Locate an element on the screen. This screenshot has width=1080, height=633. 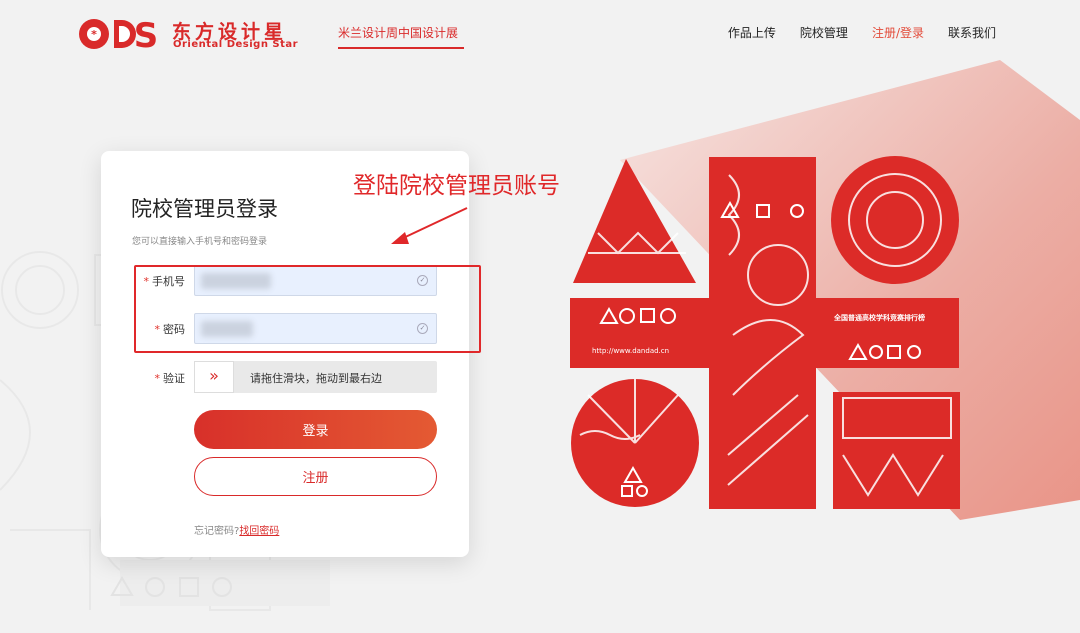
login-subtitle: 您可以直接输入手机号和密码登录 is located at coordinates (200, 242).